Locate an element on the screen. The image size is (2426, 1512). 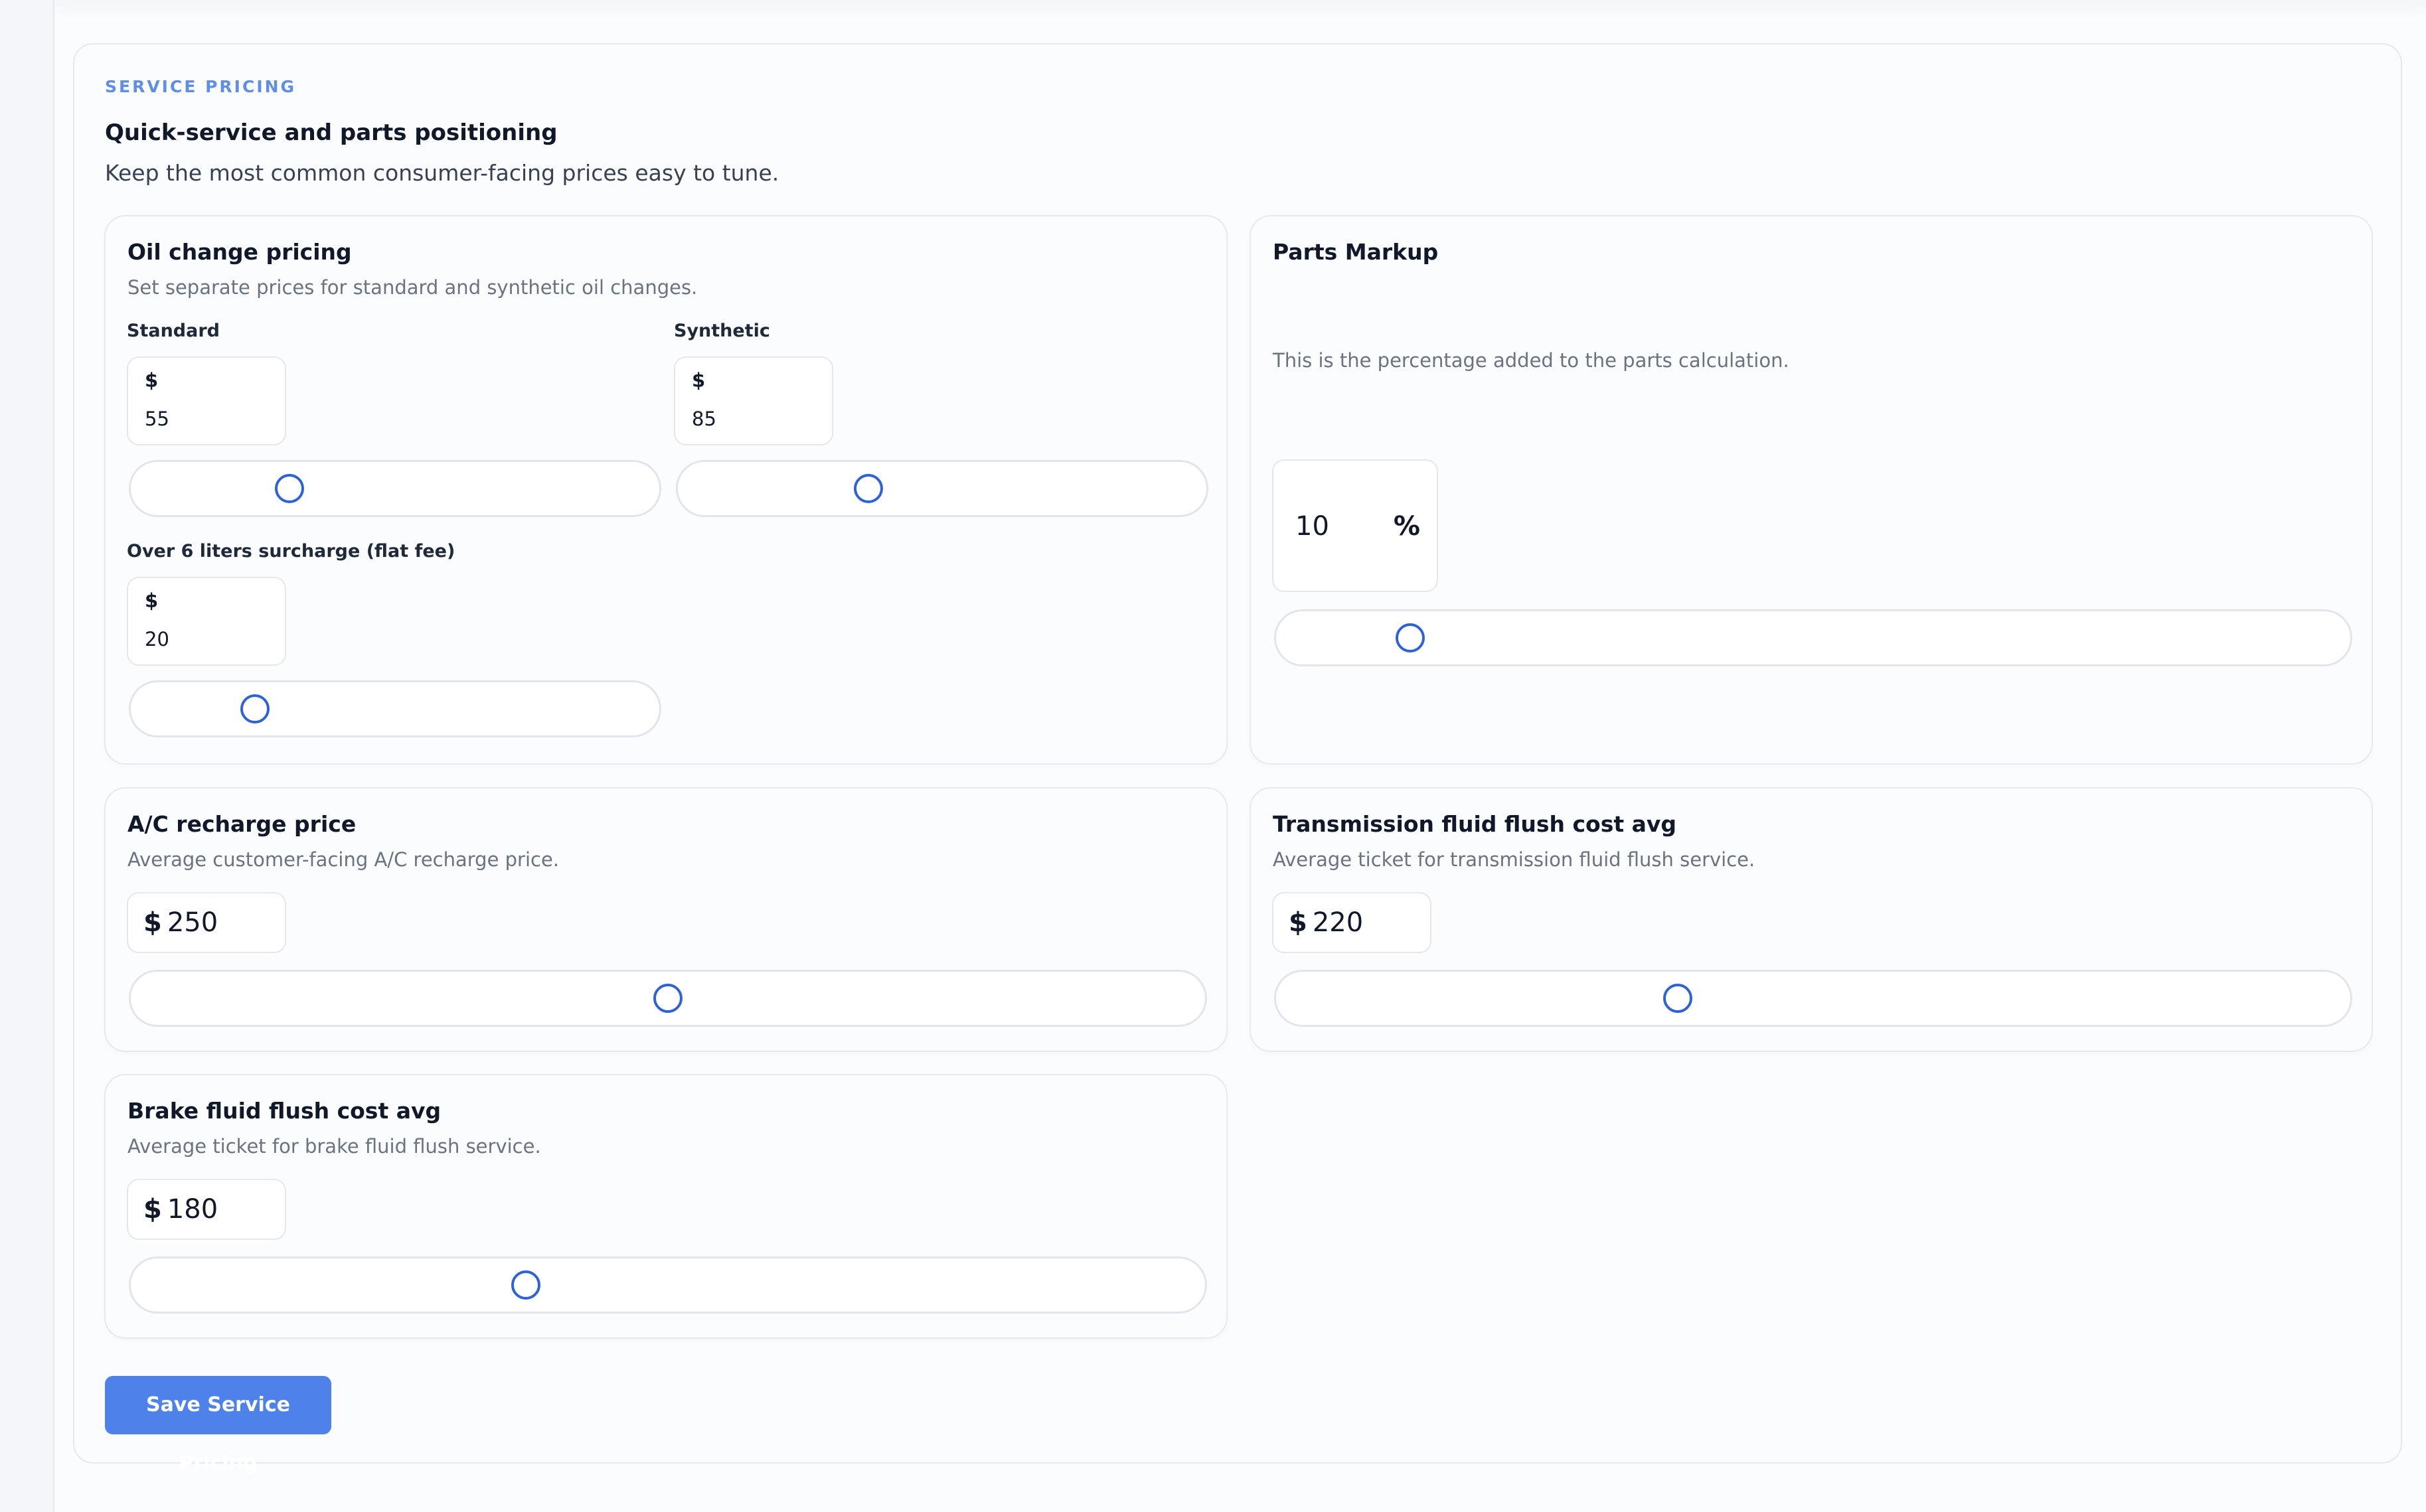
transmission-flush-value: 220 is located at coordinates (1338, 922).